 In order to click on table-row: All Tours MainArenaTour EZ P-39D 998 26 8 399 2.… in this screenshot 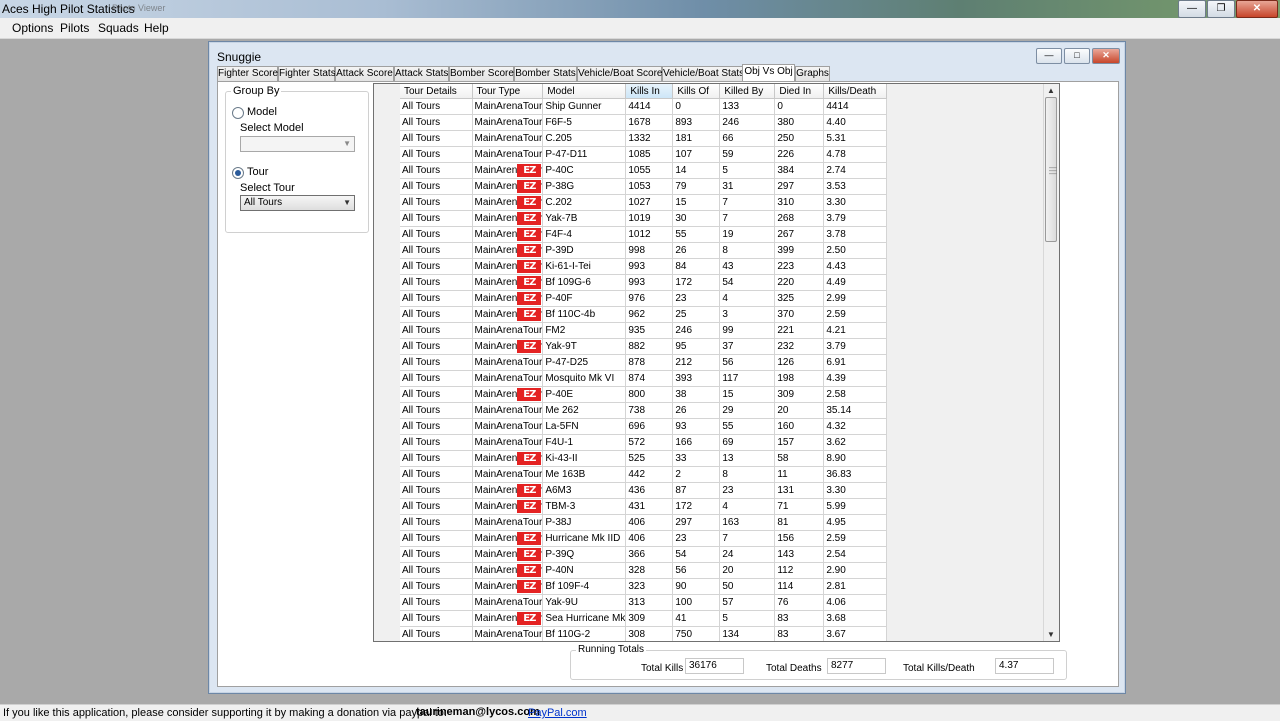, I will do `click(644, 250)`.